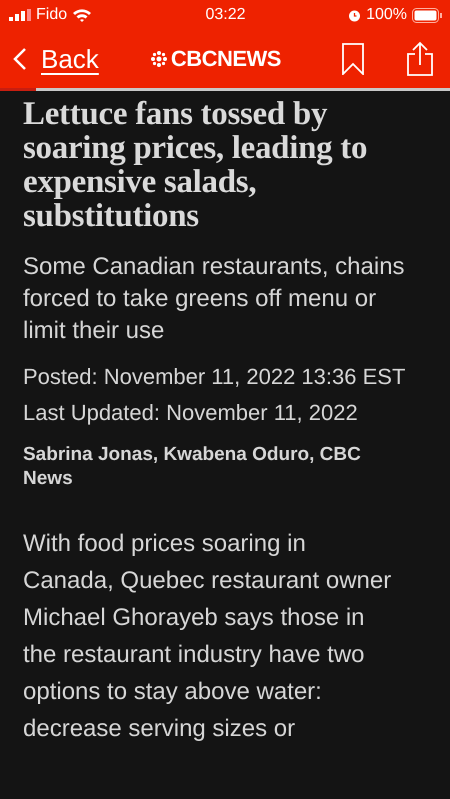 The image size is (450, 799). Describe the element at coordinates (191, 413) in the screenshot. I see `updated-date: Last Updated: November 11, 2022` at that location.